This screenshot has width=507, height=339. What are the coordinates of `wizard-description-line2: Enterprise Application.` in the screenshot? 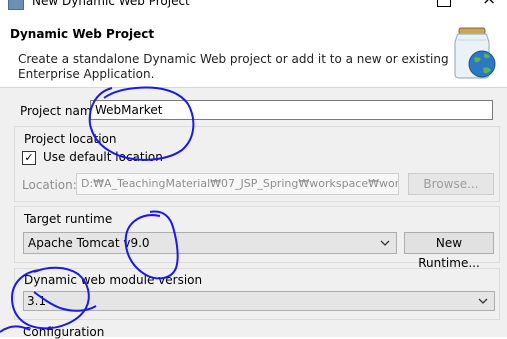 It's located at (86, 74).